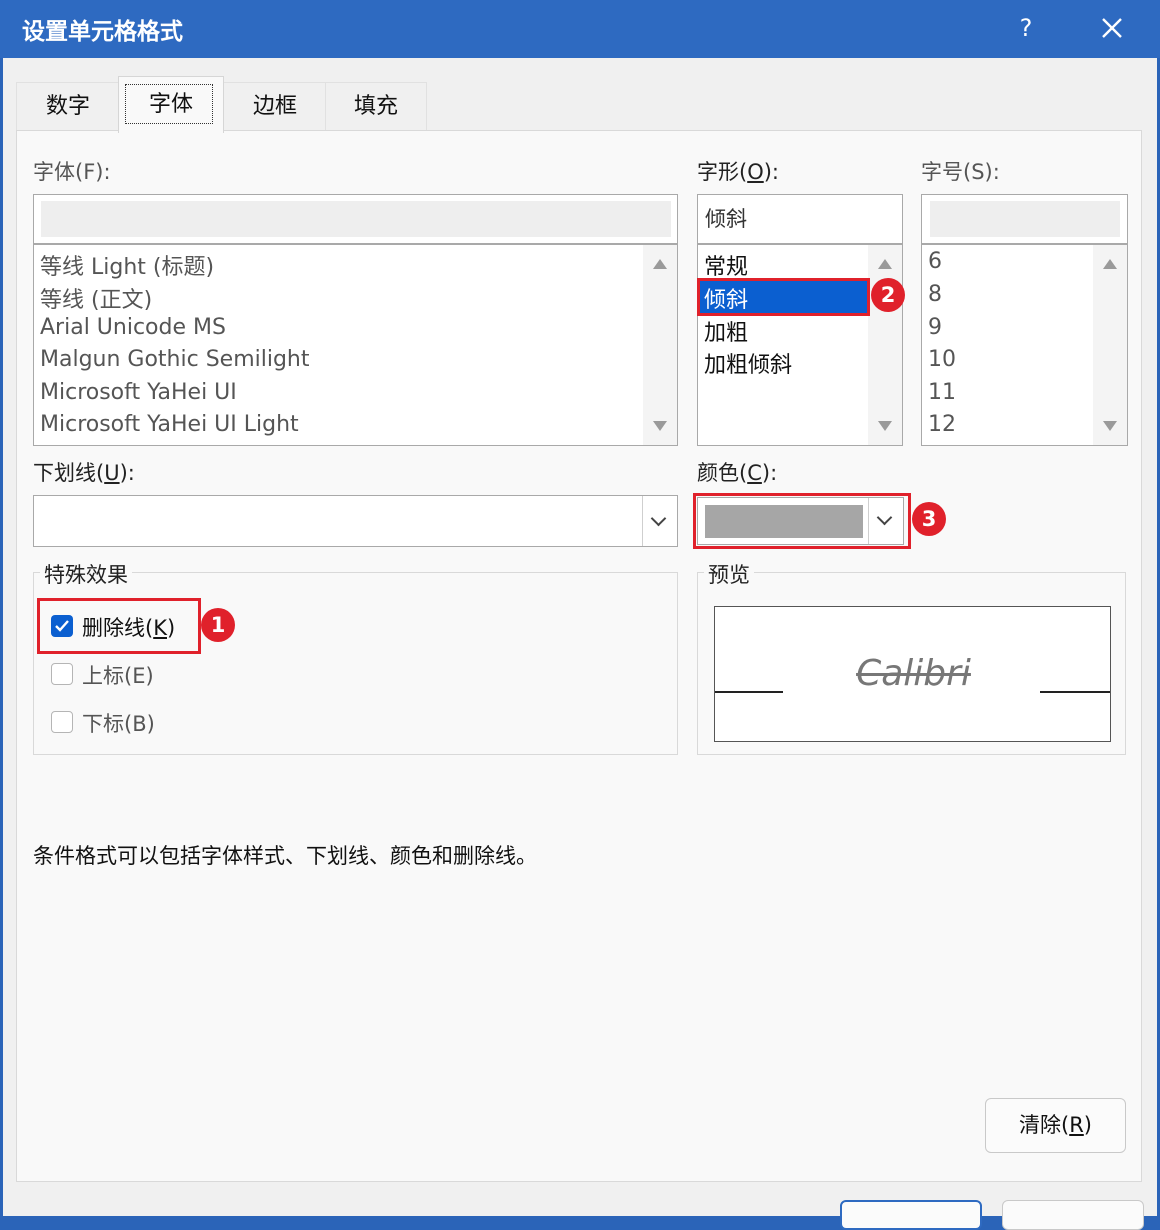 This screenshot has width=1160, height=1230. I want to click on font-list-item: Arial Unicode MS, so click(133, 327).